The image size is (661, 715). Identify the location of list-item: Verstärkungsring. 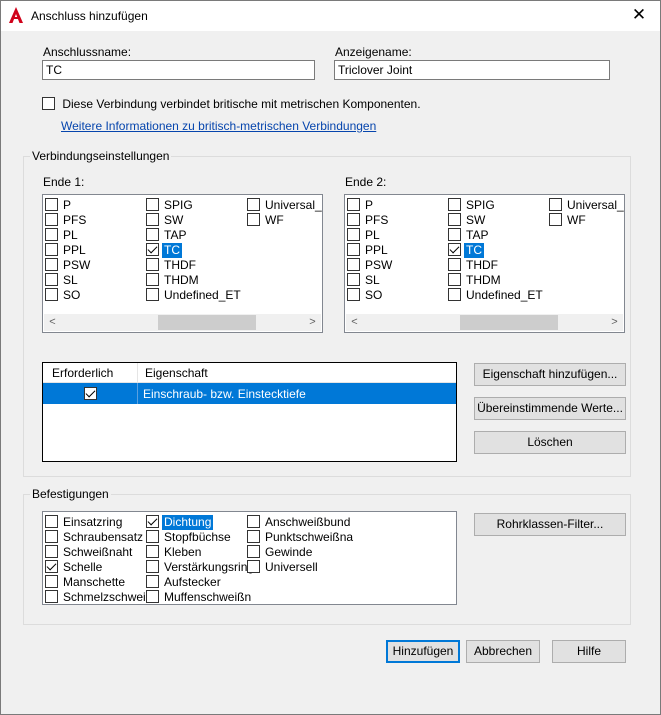
(200, 567).